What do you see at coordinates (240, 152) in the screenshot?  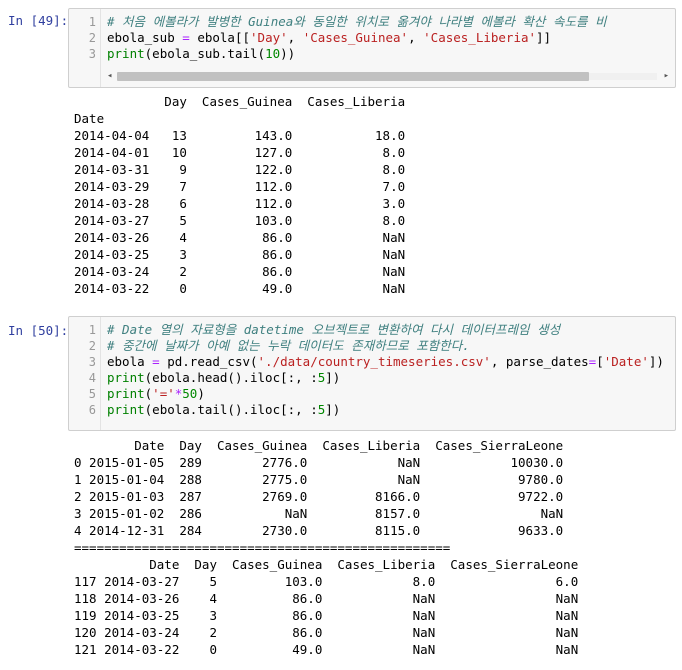 I see `output-line: 2014-04-01 10 127.0 8.0` at bounding box center [240, 152].